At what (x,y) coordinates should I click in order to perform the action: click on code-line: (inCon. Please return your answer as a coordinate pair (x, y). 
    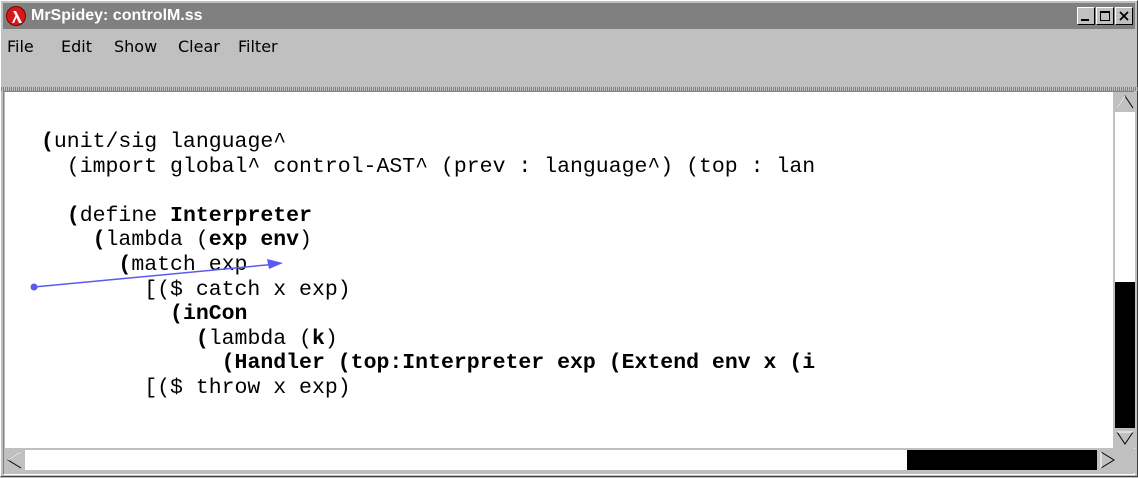
    Looking at the image, I should click on (144, 314).